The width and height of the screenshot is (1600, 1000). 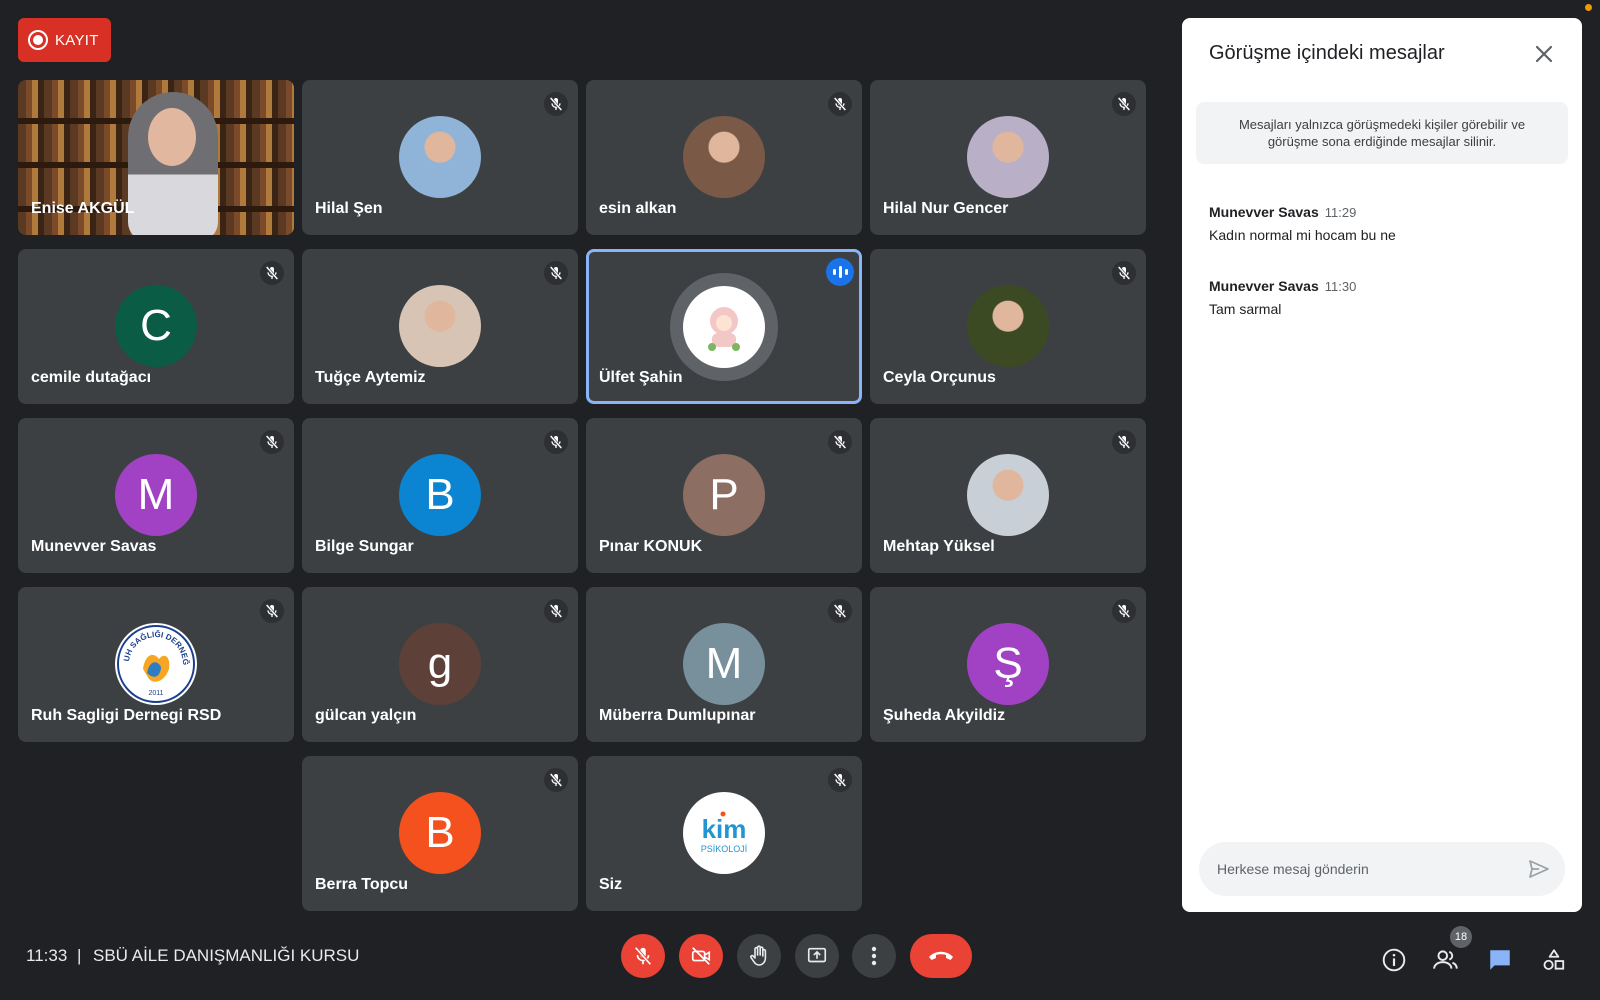 I want to click on chat-icon, so click(x=1500, y=960).